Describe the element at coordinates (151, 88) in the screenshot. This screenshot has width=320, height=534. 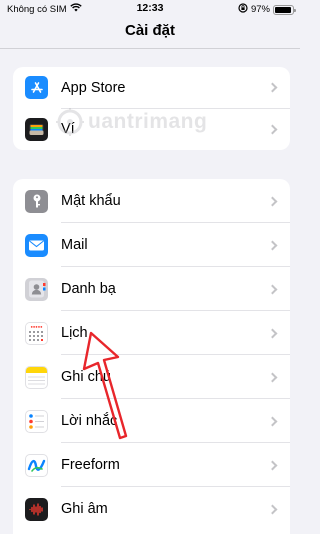
I see `settings-row-app-store: App Store` at that location.